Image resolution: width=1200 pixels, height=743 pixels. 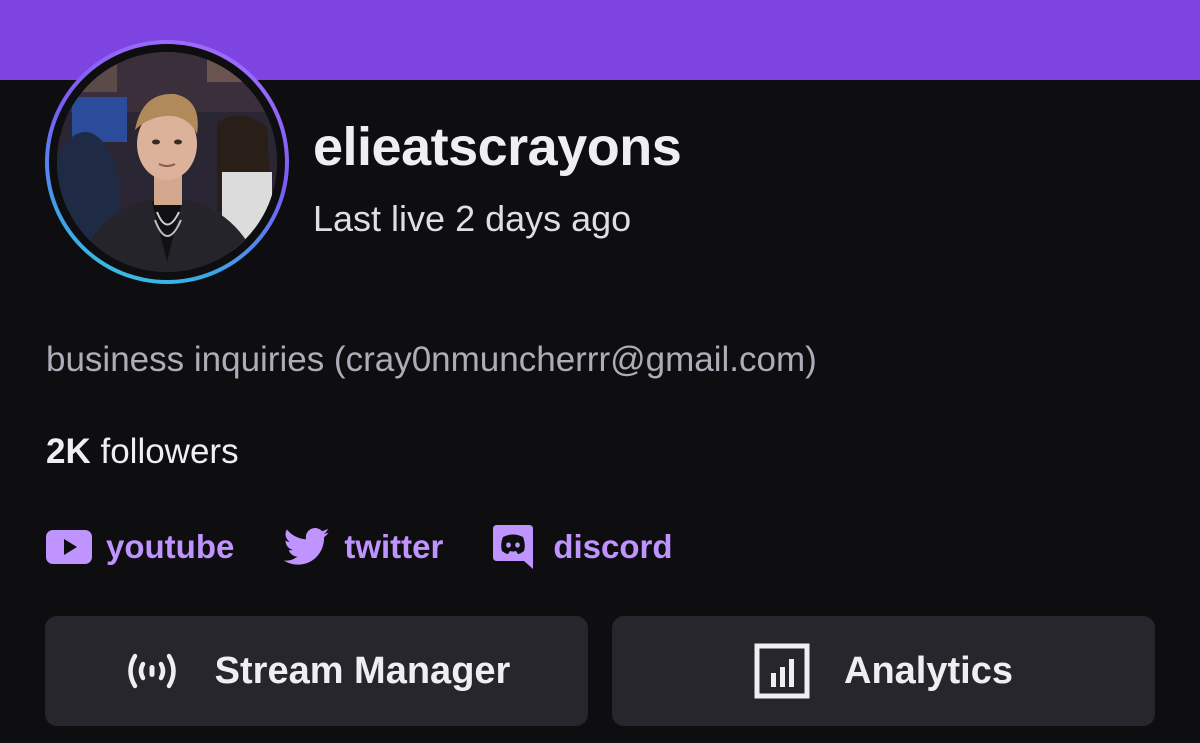 What do you see at coordinates (472, 218) in the screenshot?
I see `last-live-status: Last live 2 days ago` at bounding box center [472, 218].